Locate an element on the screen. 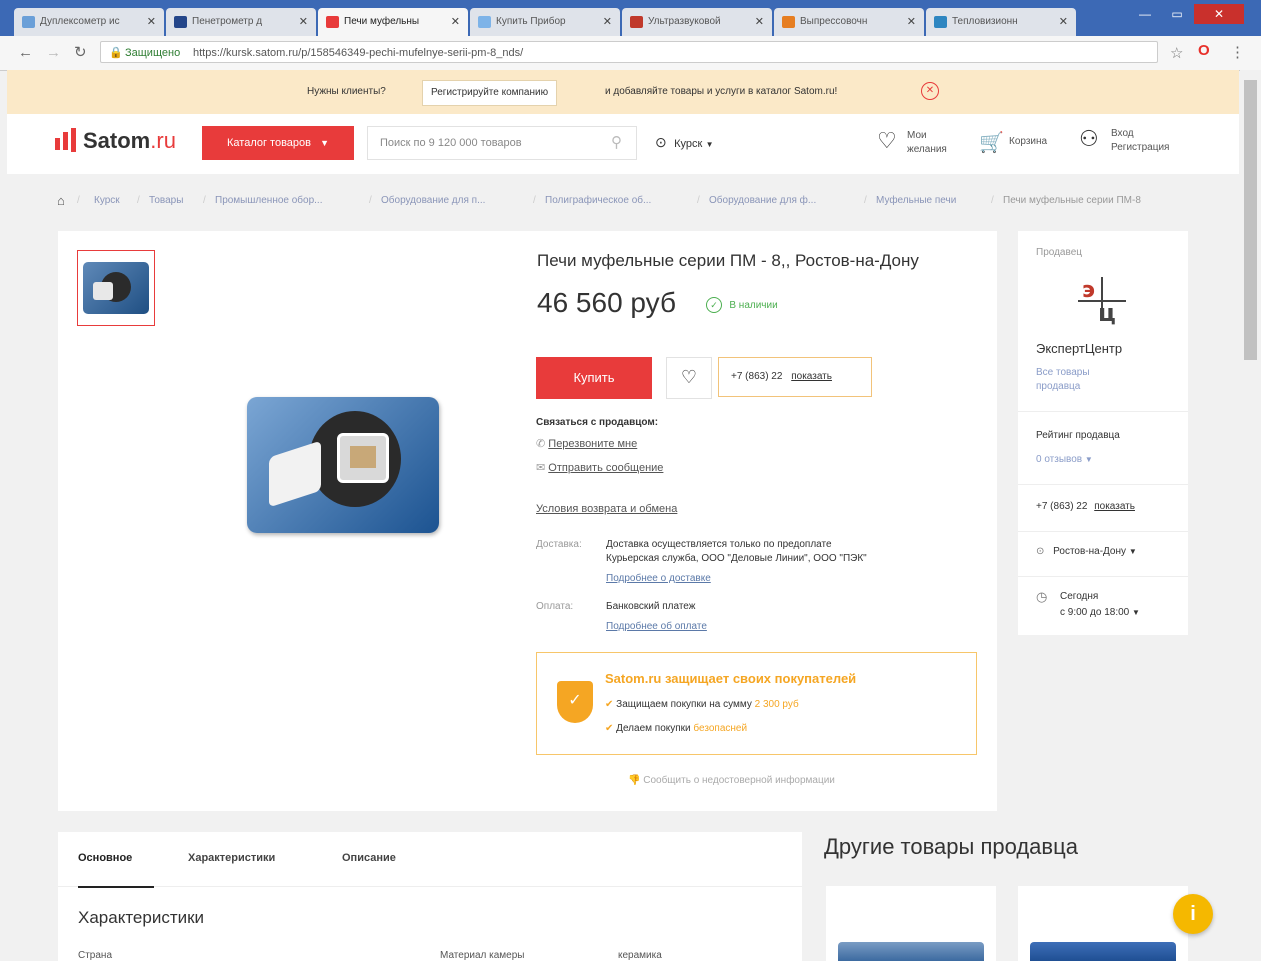 The width and height of the screenshot is (1261, 961). furnace-thumbnail-image is located at coordinates (116, 288).